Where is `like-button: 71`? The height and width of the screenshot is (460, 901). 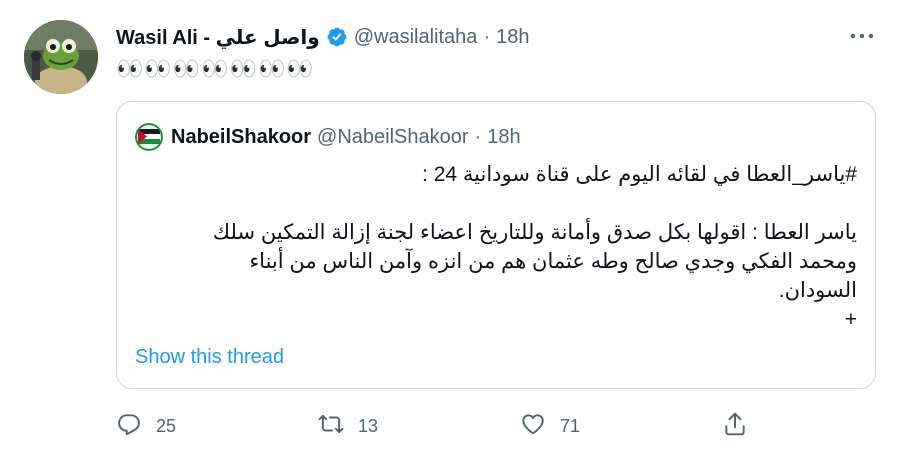 like-button: 71 is located at coordinates (550, 426).